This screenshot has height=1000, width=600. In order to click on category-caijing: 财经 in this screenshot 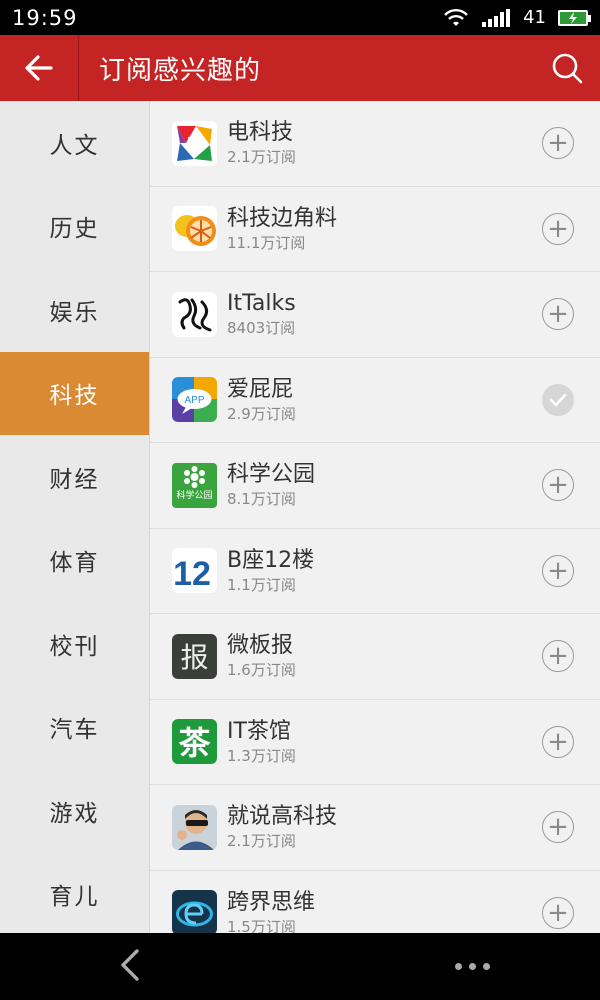, I will do `click(74, 477)`.